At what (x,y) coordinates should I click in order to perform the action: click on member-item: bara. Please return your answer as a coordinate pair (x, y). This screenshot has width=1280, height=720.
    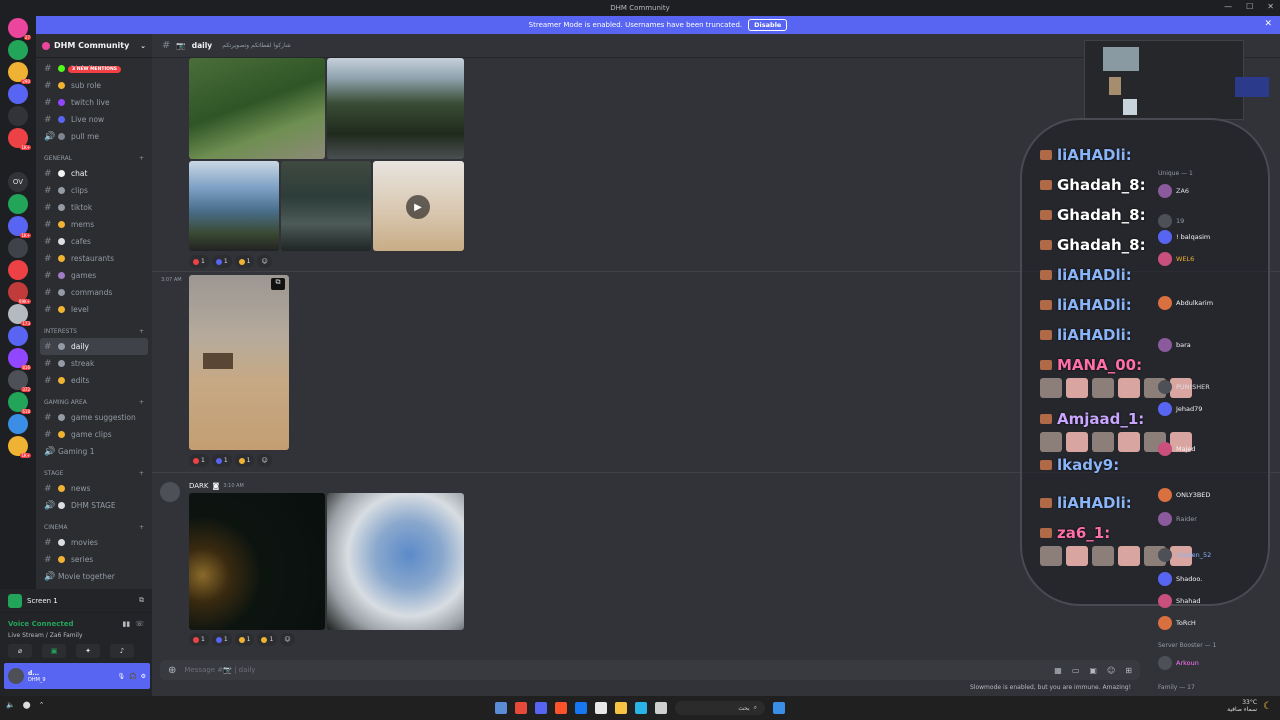
    Looking at the image, I should click on (1174, 345).